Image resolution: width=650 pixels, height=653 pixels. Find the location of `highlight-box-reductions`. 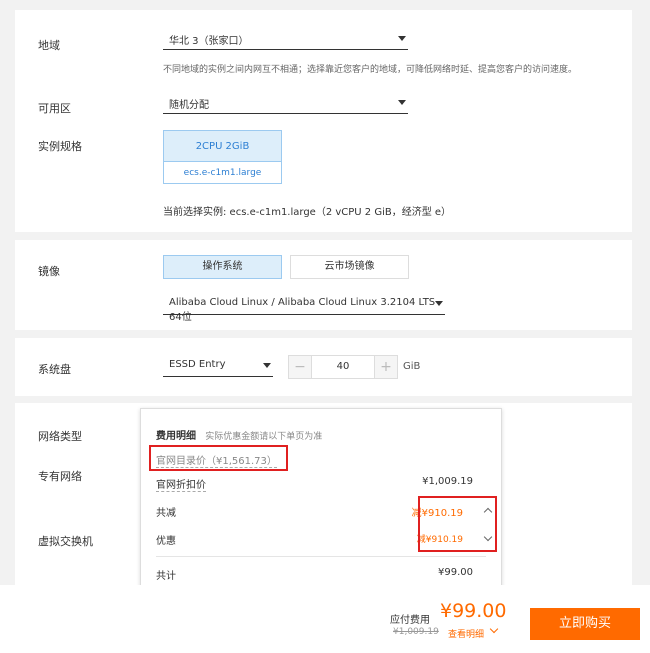

highlight-box-reductions is located at coordinates (457, 524).